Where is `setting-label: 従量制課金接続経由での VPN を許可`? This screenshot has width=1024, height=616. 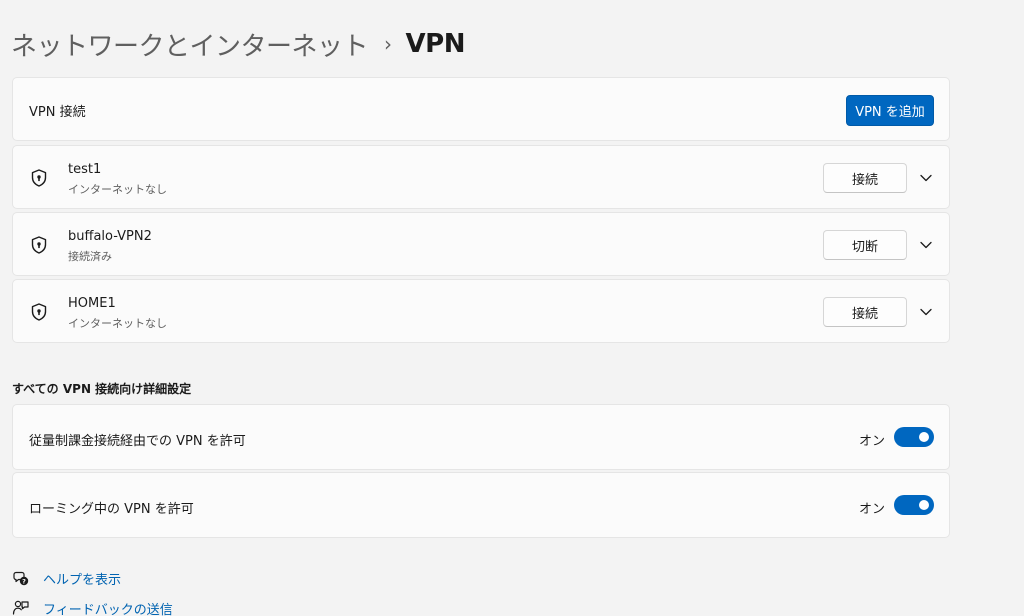
setting-label: 従量制課金接続経由での VPN を許可 is located at coordinates (137, 441).